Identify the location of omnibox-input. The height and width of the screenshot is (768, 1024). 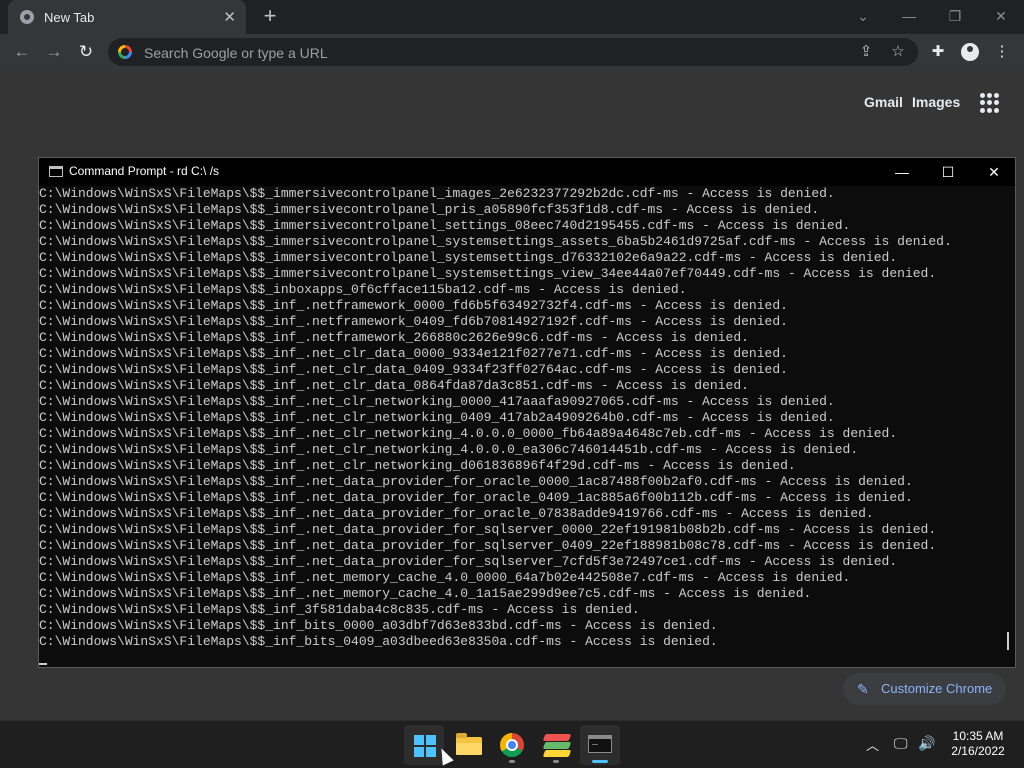
(484, 53).